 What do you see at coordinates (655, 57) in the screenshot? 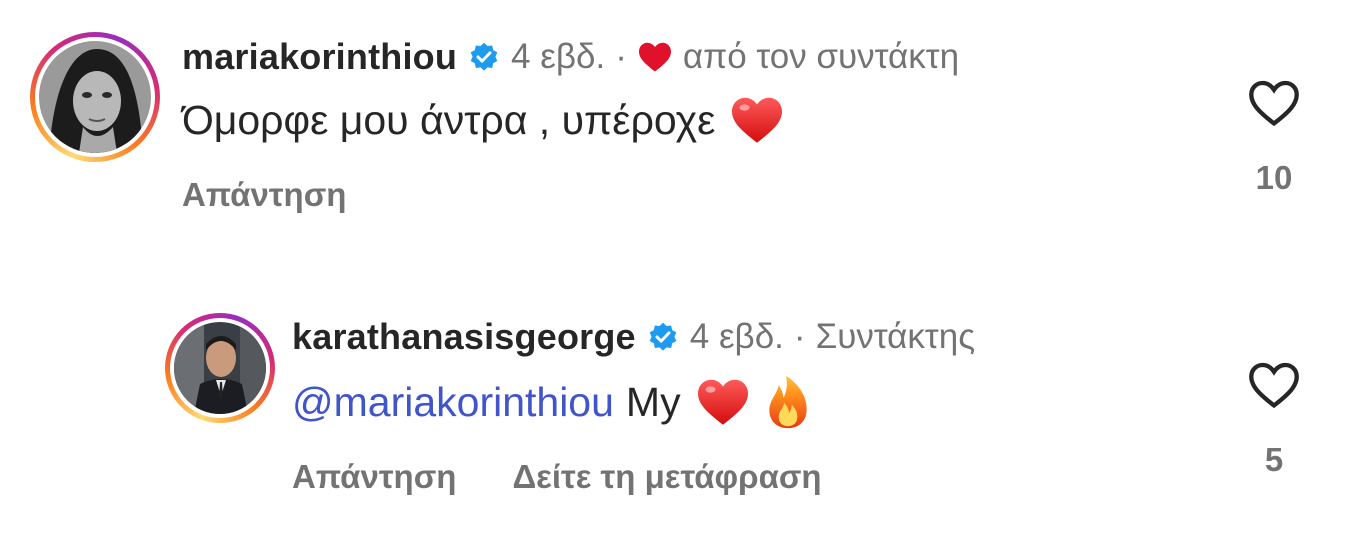
I see `heart-icon` at bounding box center [655, 57].